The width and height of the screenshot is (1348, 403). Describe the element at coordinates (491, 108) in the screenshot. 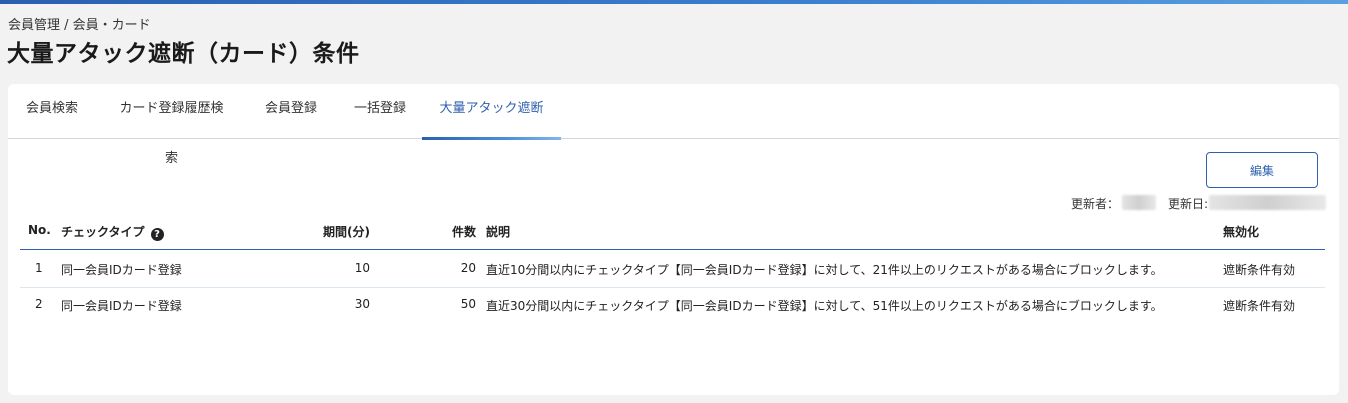

I see `tab-label: 大量アタック遮断` at that location.